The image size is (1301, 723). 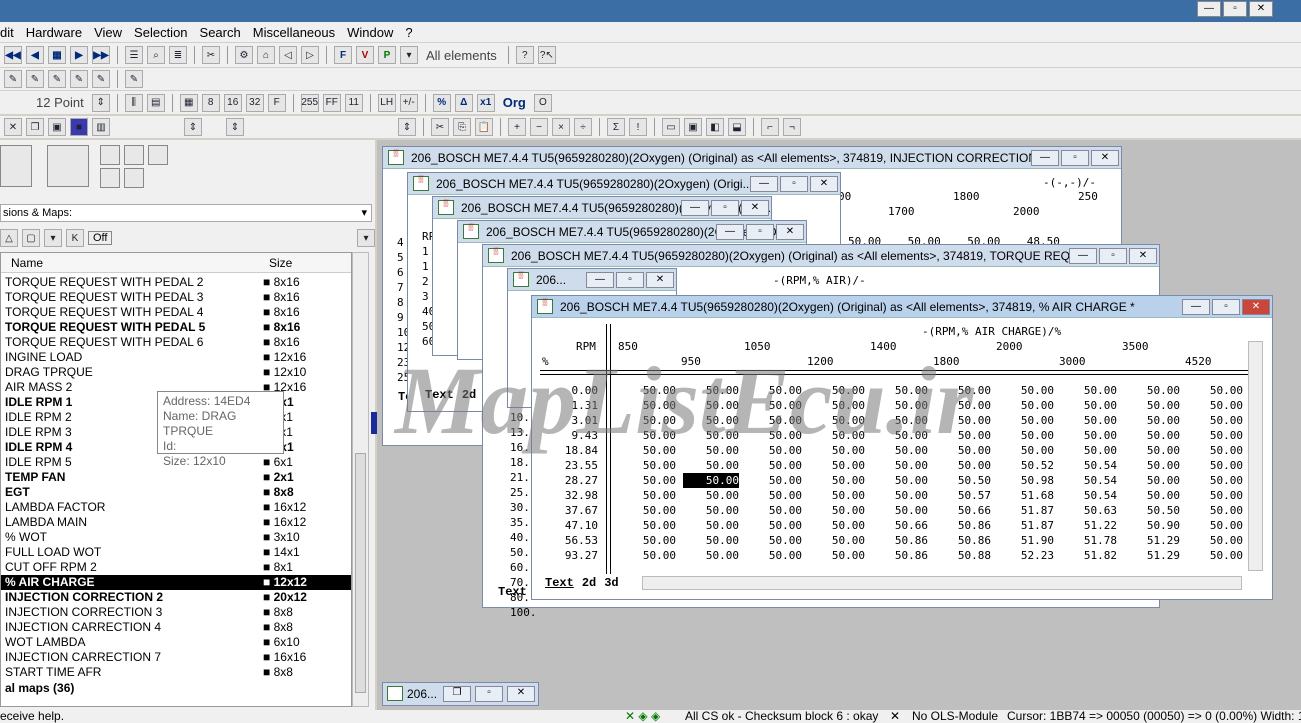 I want to click on restore-button: ❐, so click(x=457, y=694).